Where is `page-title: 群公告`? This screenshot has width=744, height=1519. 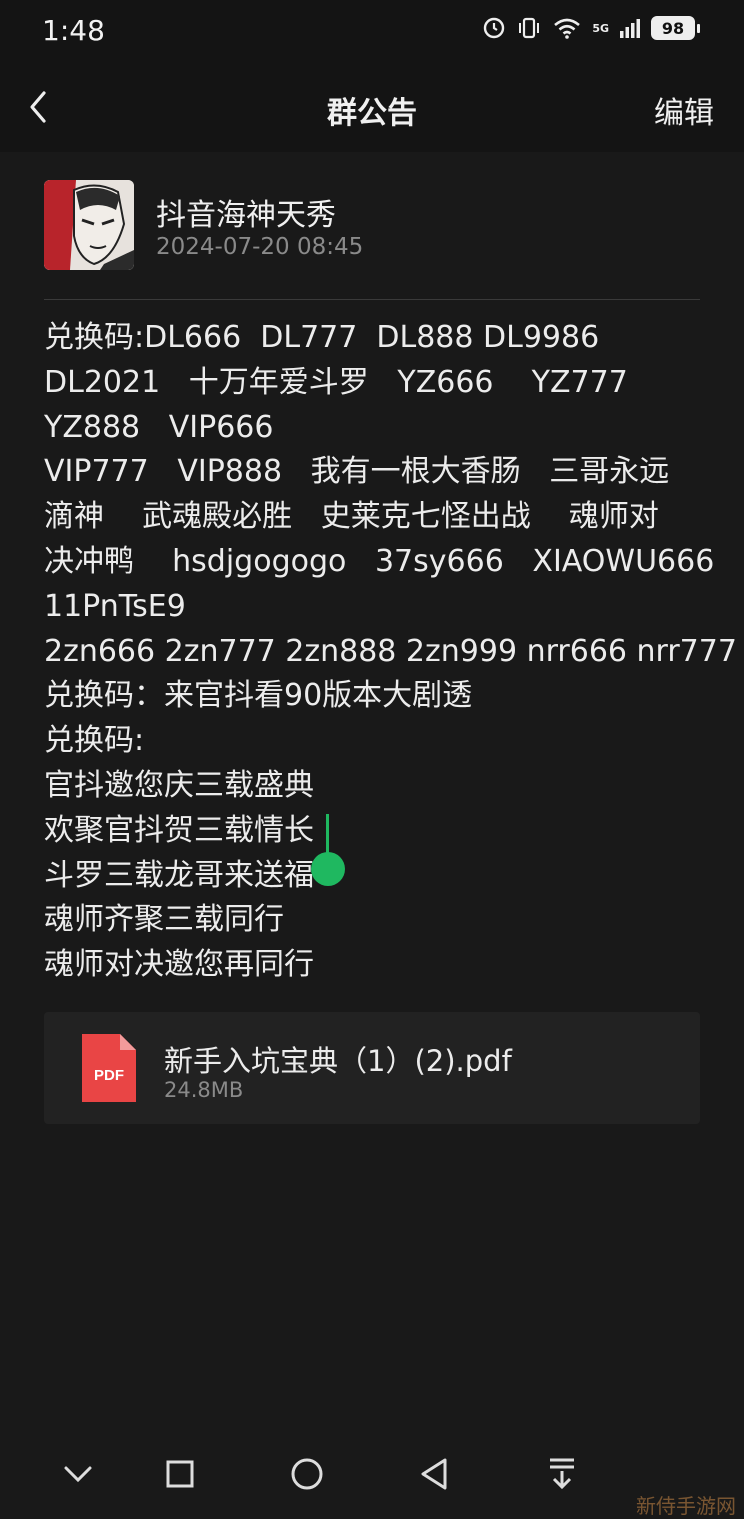
page-title: 群公告 is located at coordinates (372, 113).